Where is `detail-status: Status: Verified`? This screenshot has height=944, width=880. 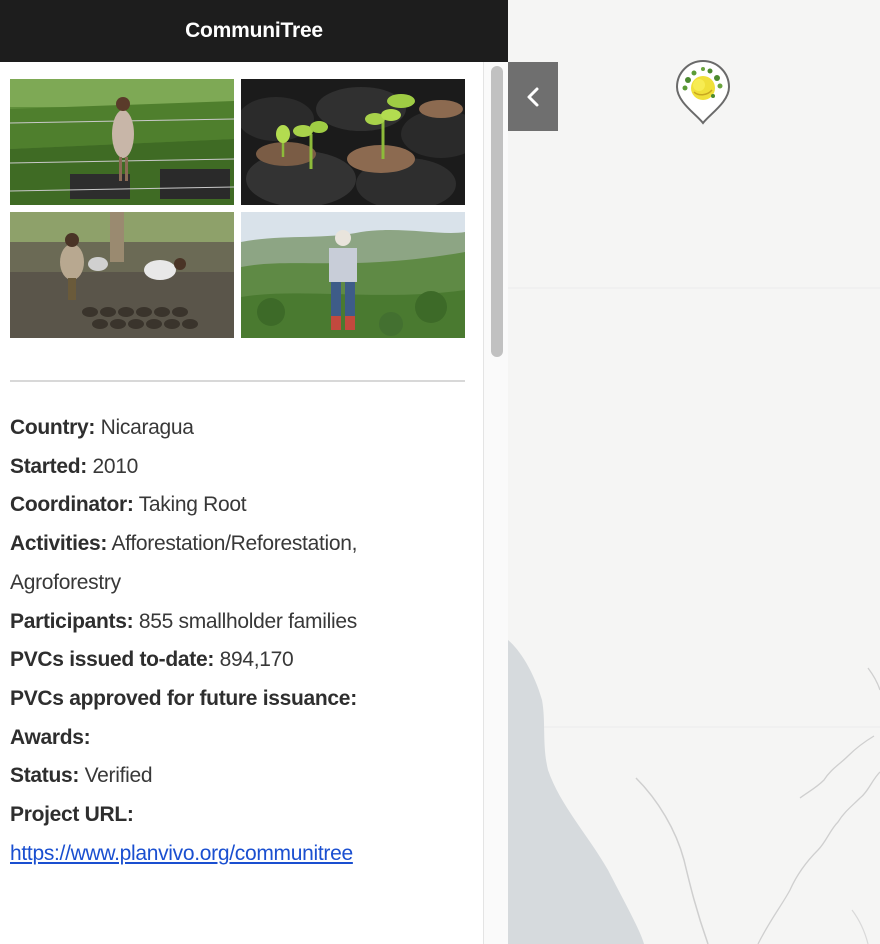
detail-status: Status: Verified is located at coordinates (81, 776).